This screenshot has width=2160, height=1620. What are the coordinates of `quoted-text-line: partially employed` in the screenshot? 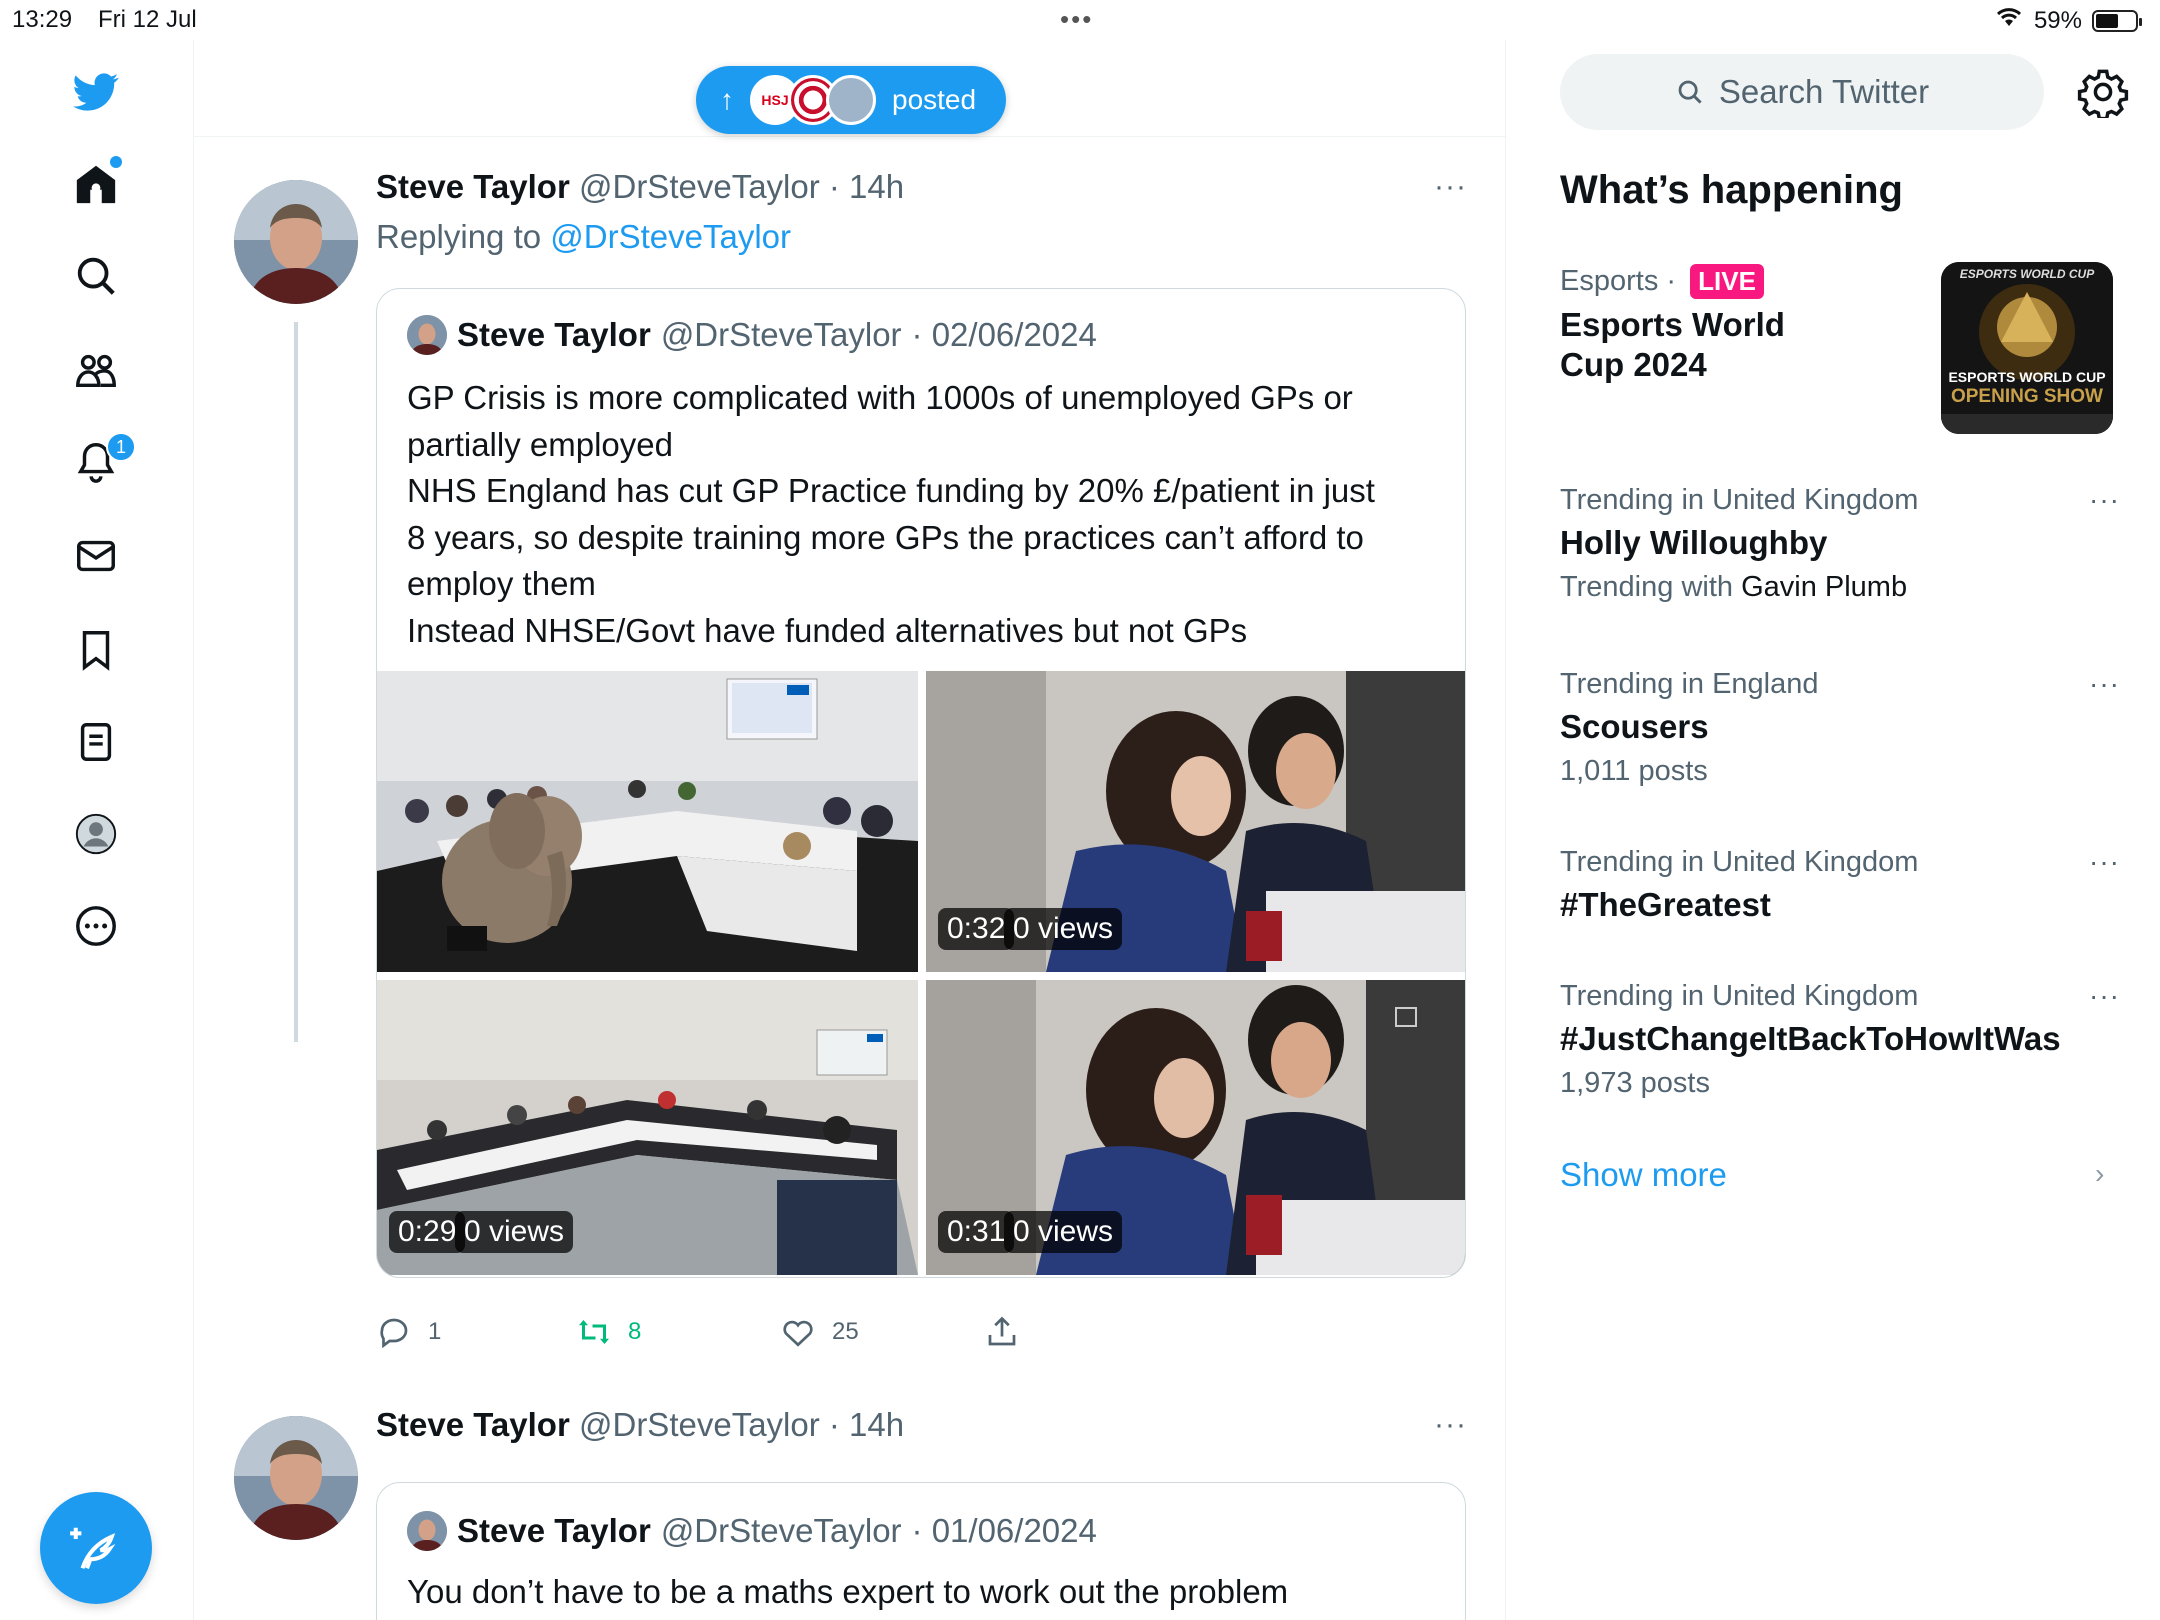 It's located at (540, 444).